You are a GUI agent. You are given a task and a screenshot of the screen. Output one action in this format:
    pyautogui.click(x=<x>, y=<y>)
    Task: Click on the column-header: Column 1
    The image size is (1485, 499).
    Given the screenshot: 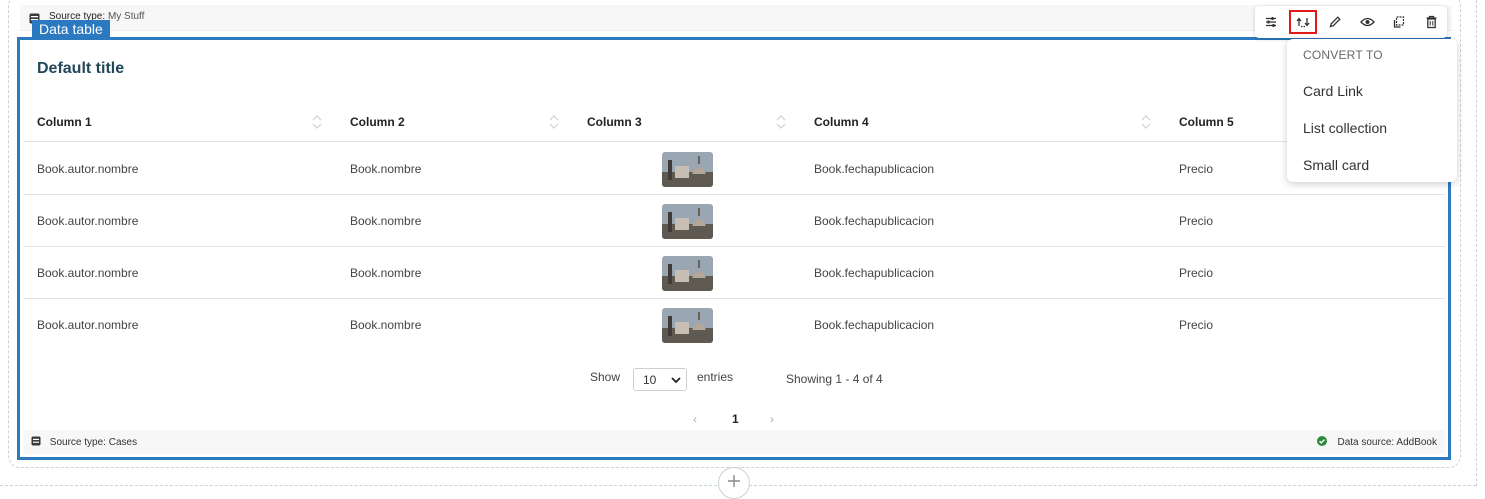 What is the action you would take?
    pyautogui.click(x=64, y=122)
    